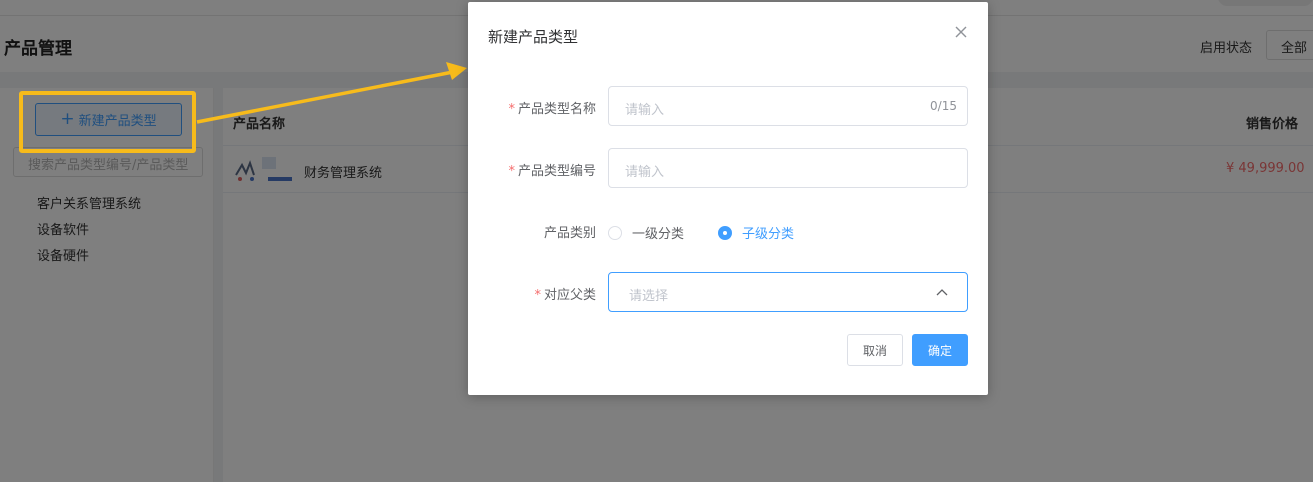 The image size is (1313, 482). I want to click on radio-level-one: 一级分类, so click(646, 232).